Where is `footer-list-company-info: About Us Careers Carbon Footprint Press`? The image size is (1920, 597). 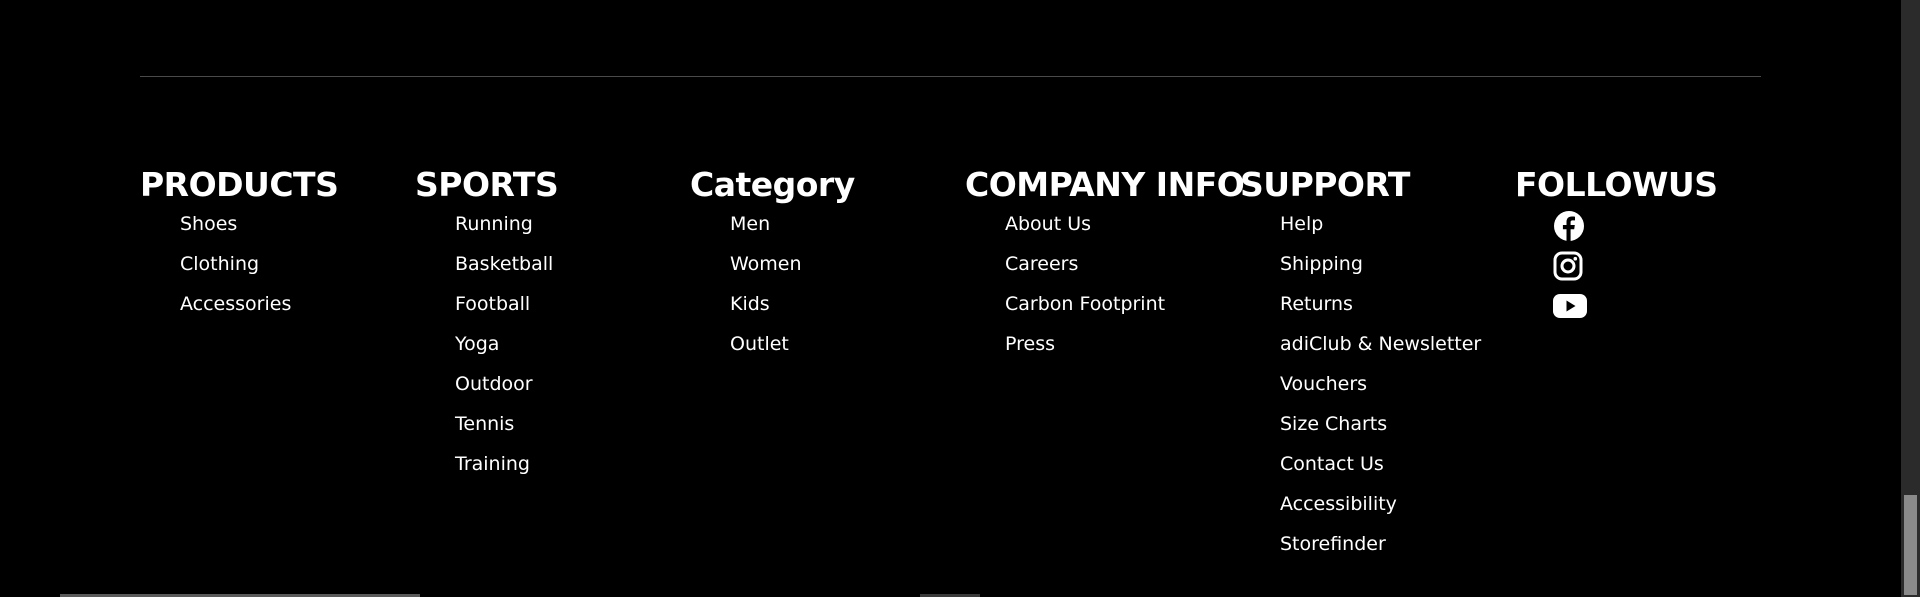 footer-list-company-info: About Us Careers Carbon Footprint Press is located at coordinates (1102, 292).